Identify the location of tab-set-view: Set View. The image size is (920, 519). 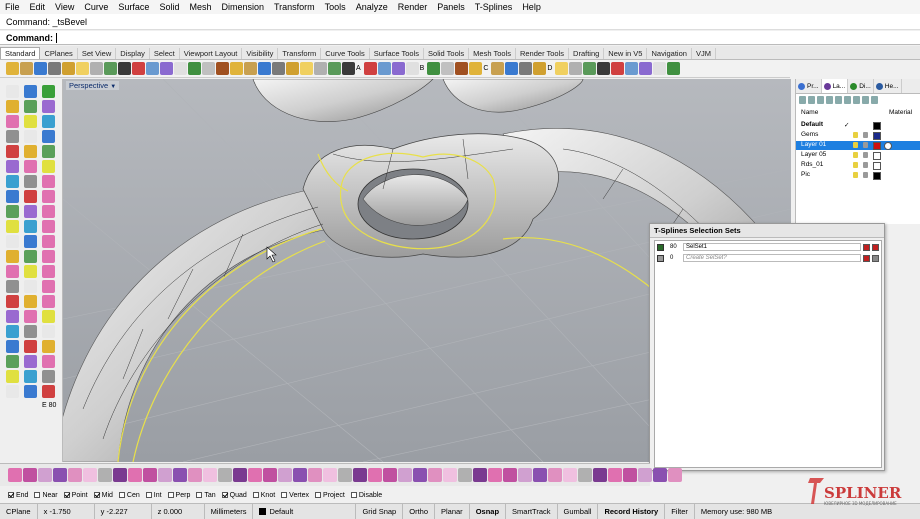
(97, 53).